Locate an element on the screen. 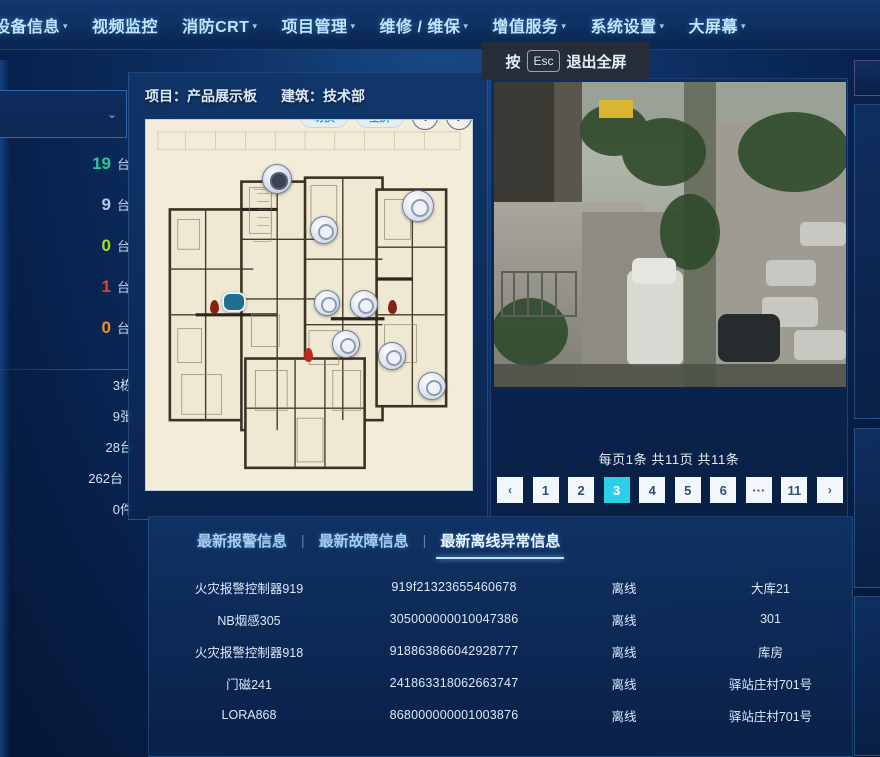  exit-fullscreen-tooltip: 按 Esc 退出全屏 is located at coordinates (566, 61).